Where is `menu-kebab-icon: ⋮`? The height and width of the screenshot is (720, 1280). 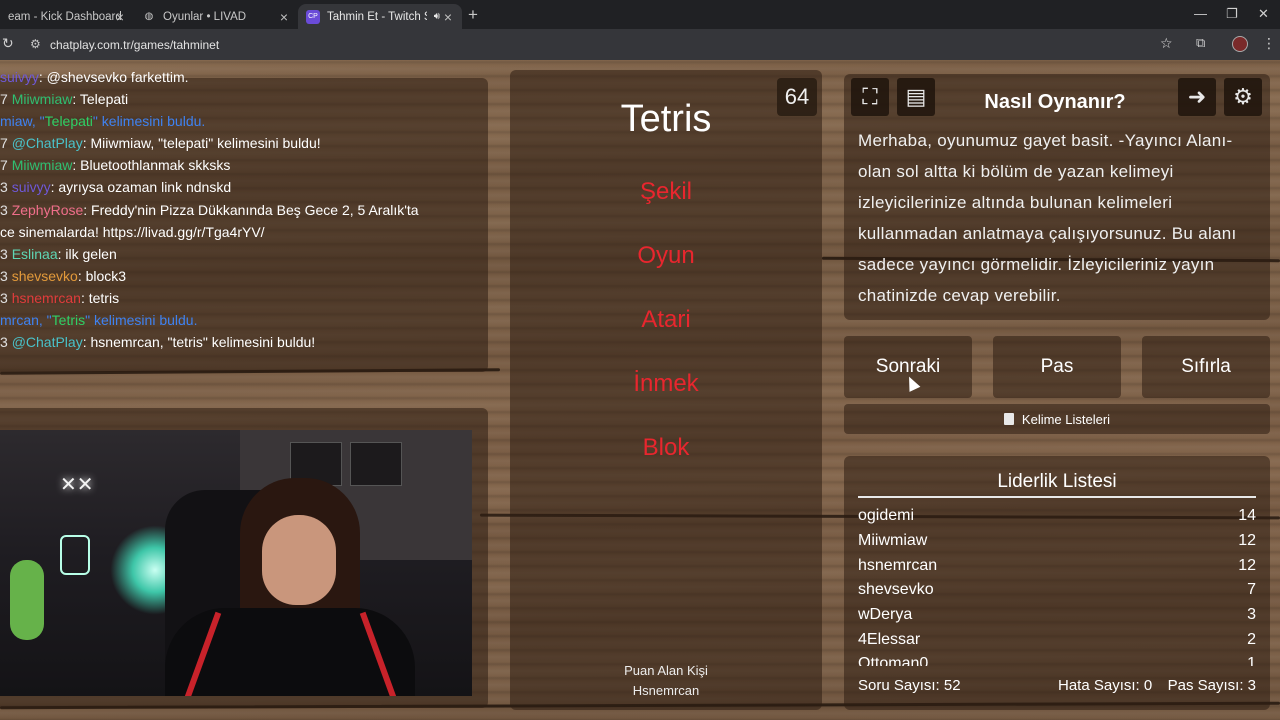 menu-kebab-icon: ⋮ is located at coordinates (1269, 43).